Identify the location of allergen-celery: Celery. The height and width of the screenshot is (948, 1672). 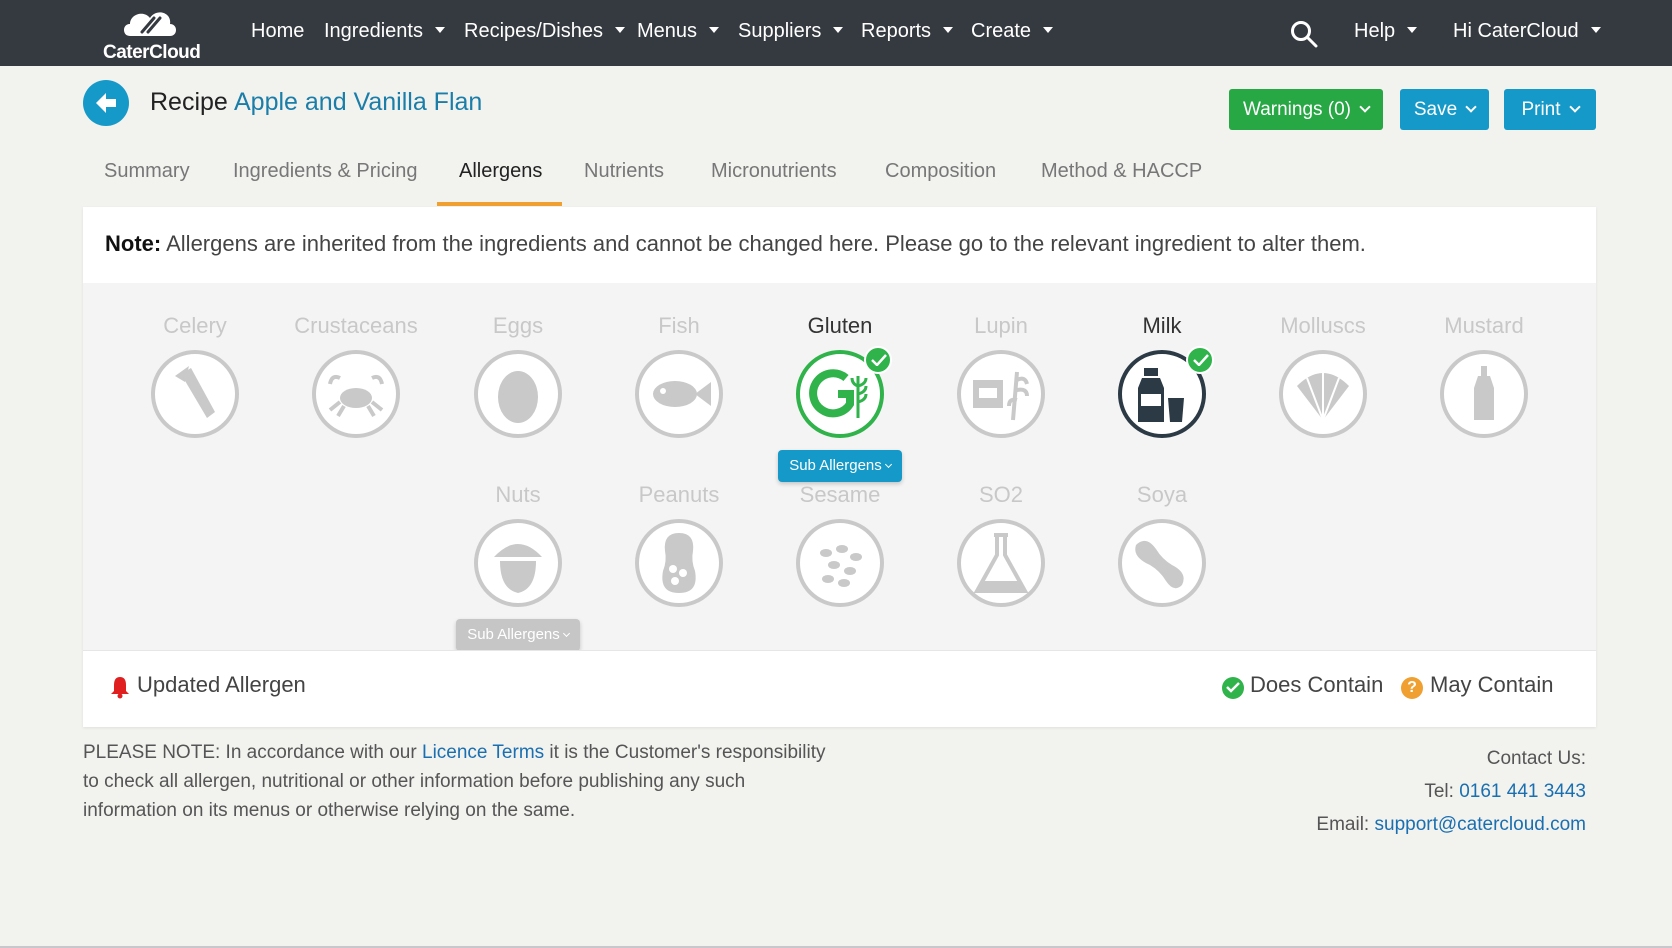
(195, 375).